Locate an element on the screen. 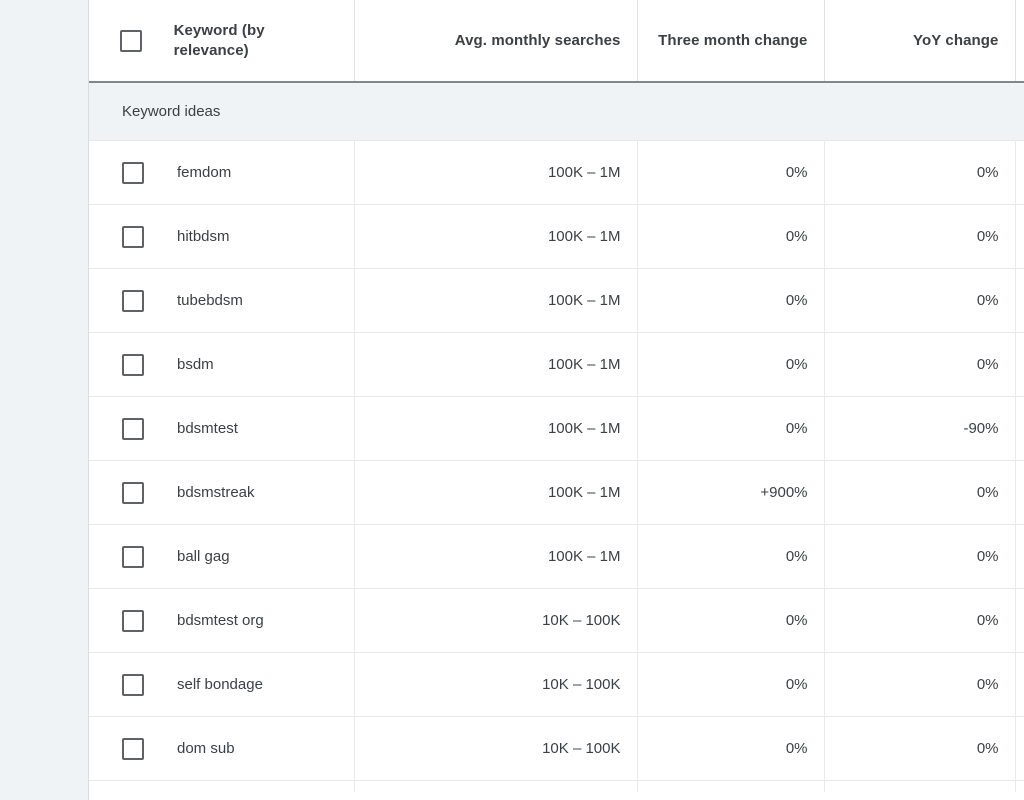  table-row: bdsmtest 100K – 1M 0% -90% is located at coordinates (556, 428).